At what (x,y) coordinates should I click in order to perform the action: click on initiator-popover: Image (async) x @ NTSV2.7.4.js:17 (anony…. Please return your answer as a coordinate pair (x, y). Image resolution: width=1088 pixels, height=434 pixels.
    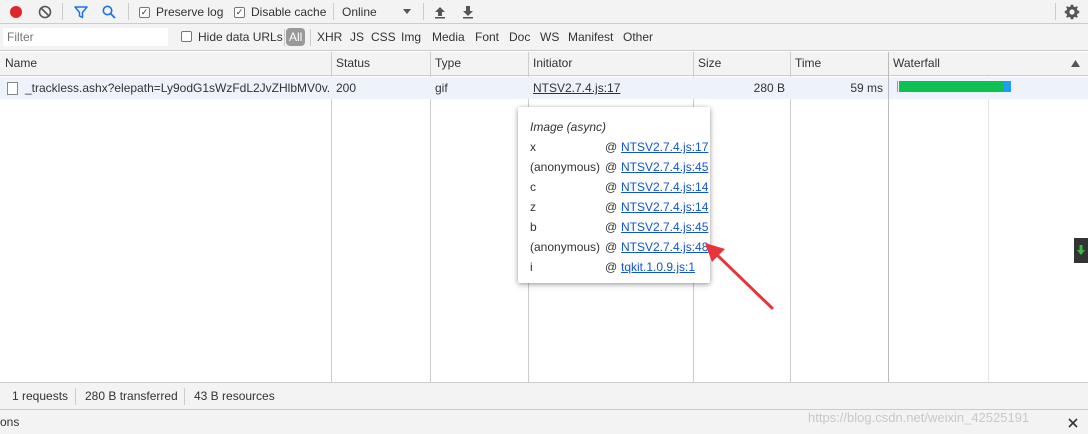
    Looking at the image, I should click on (614, 195).